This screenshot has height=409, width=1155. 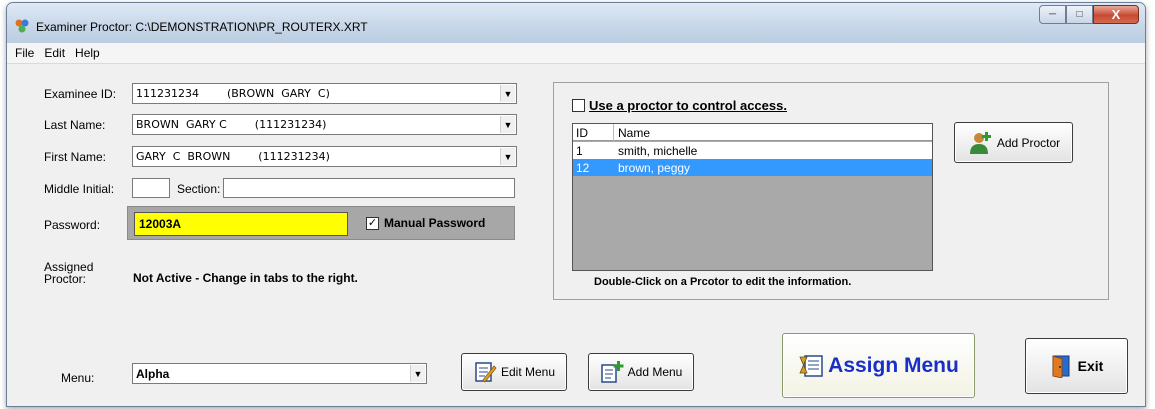 What do you see at coordinates (486, 372) in the screenshot?
I see `edit-menu-icon` at bounding box center [486, 372].